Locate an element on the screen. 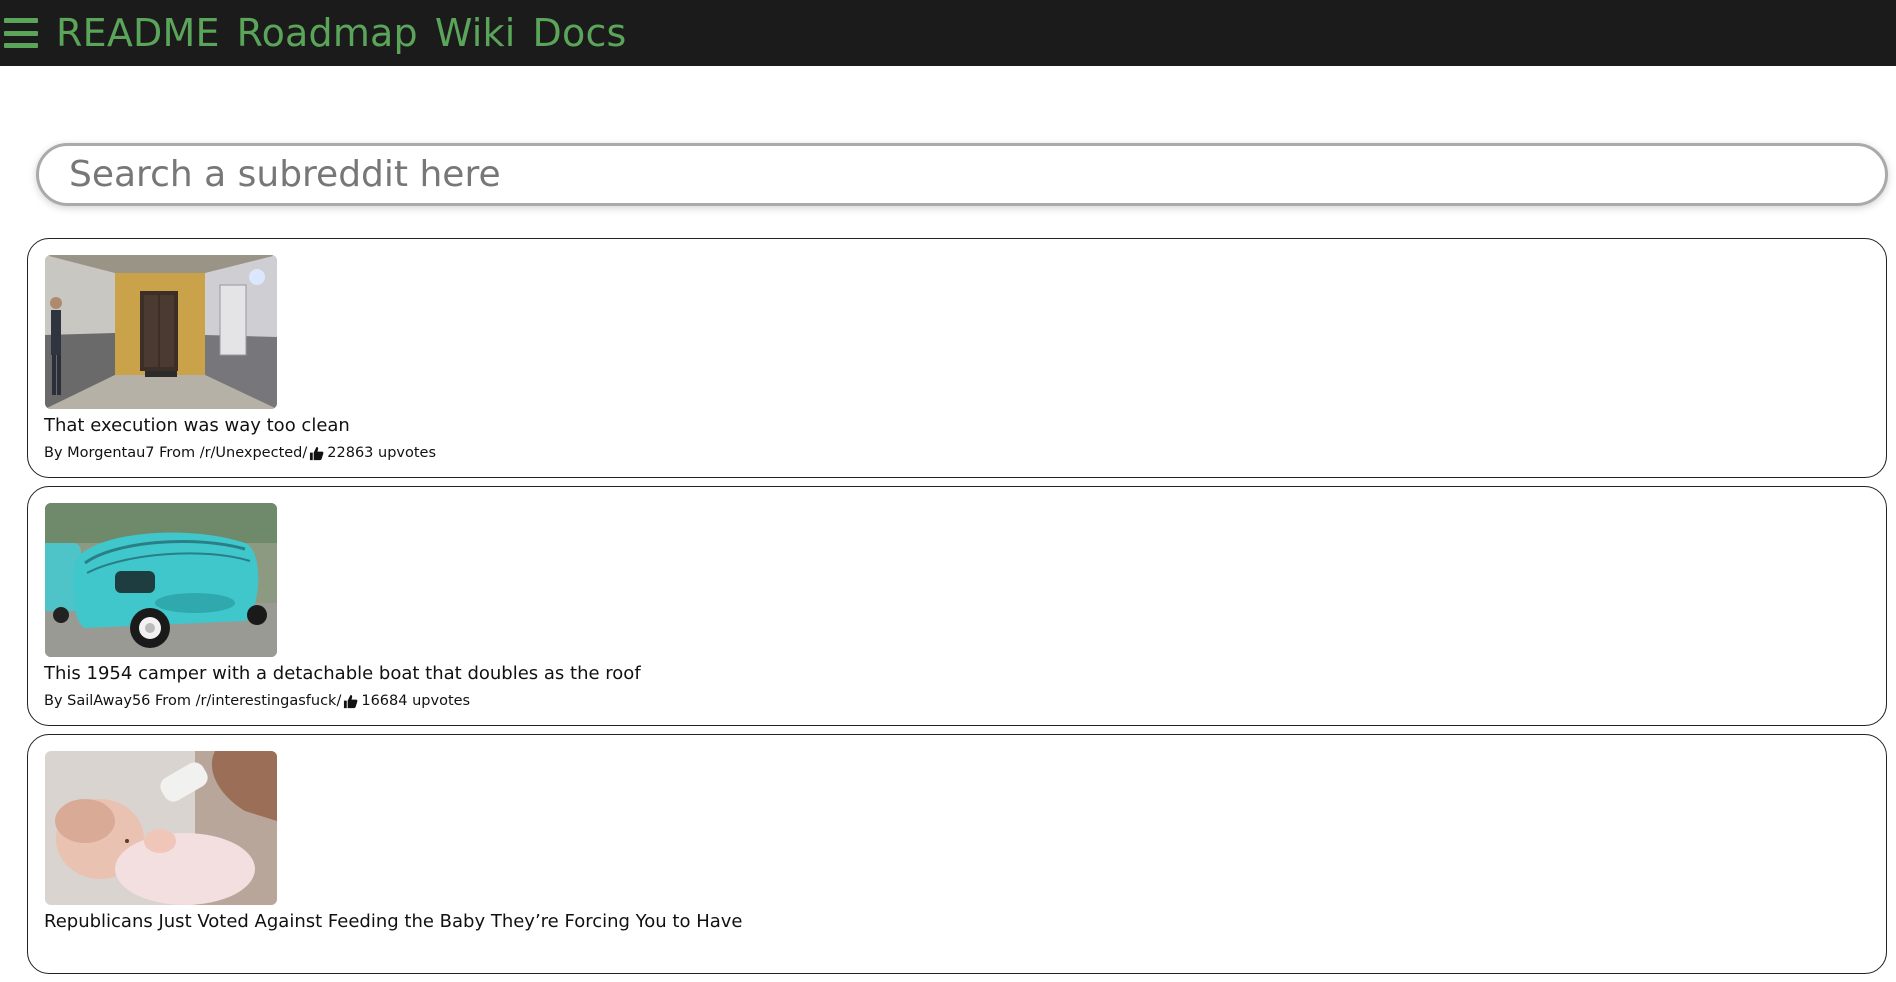 The image size is (1896, 982). nav-link-docs: Docs is located at coordinates (580, 33).